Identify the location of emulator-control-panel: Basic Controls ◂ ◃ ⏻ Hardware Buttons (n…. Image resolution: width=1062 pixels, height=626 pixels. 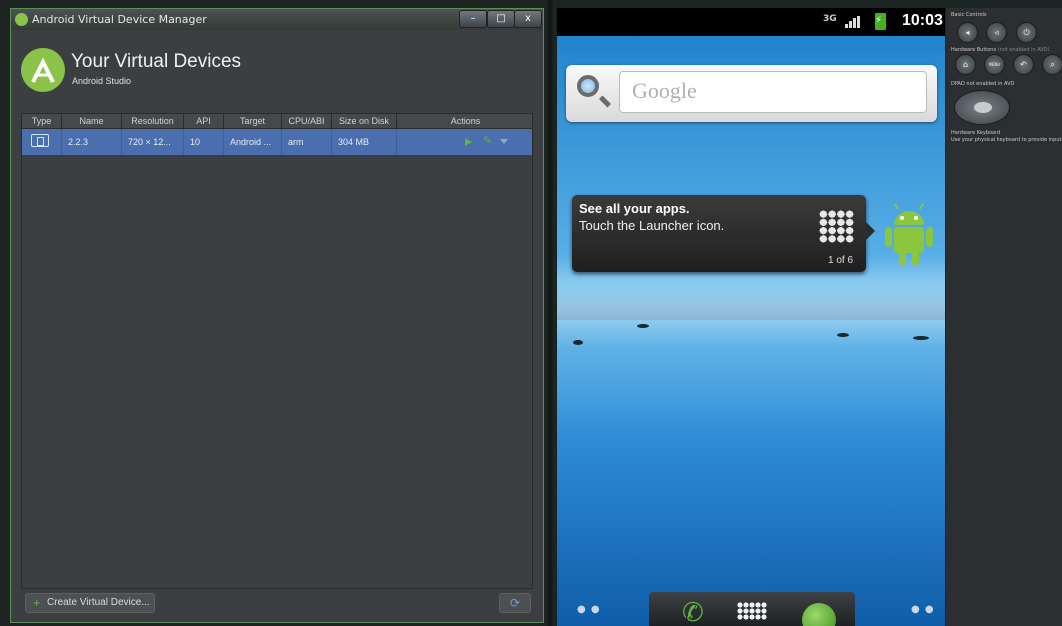
(1004, 317).